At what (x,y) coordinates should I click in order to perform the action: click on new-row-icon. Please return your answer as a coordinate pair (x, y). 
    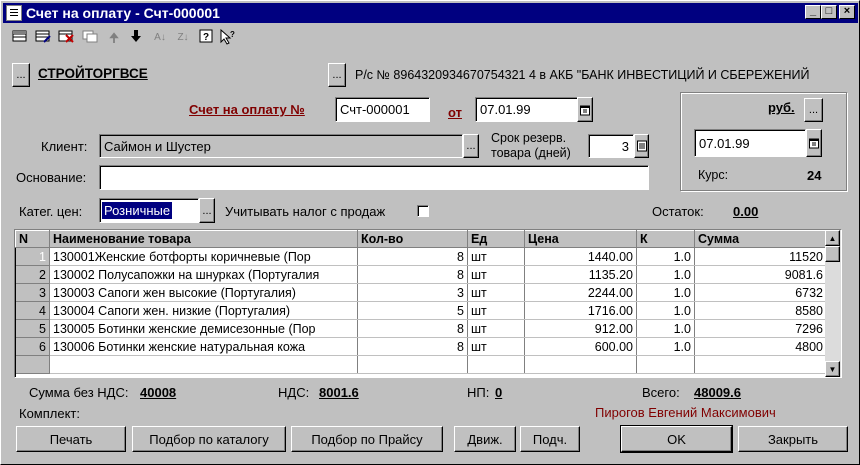
    Looking at the image, I should click on (20, 38).